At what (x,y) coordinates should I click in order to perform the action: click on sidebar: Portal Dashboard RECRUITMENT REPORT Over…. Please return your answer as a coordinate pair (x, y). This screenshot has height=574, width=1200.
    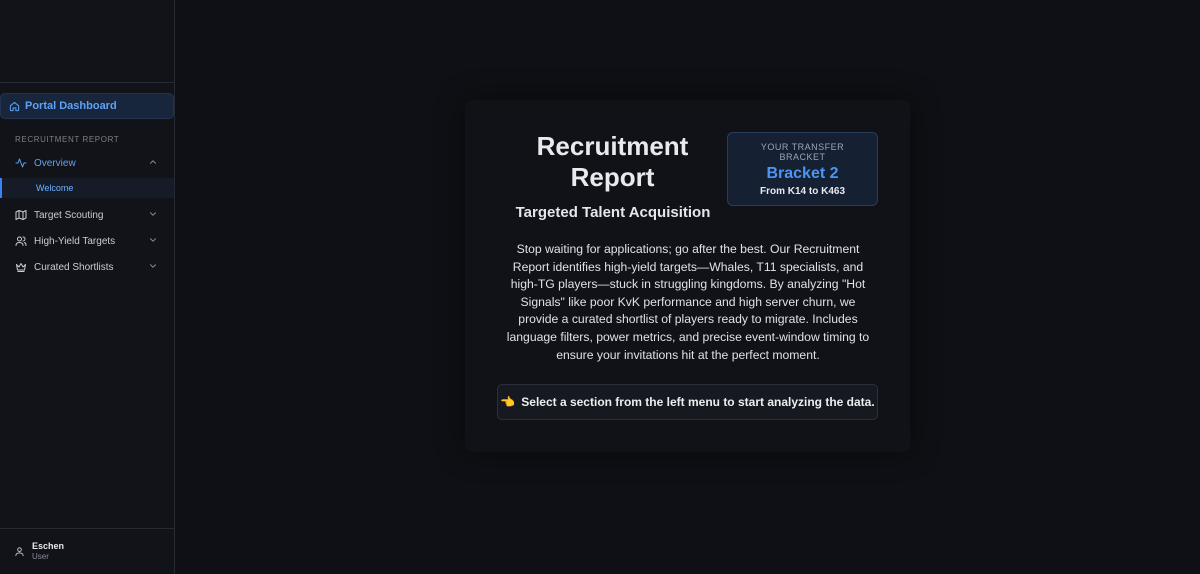
    Looking at the image, I should click on (87, 287).